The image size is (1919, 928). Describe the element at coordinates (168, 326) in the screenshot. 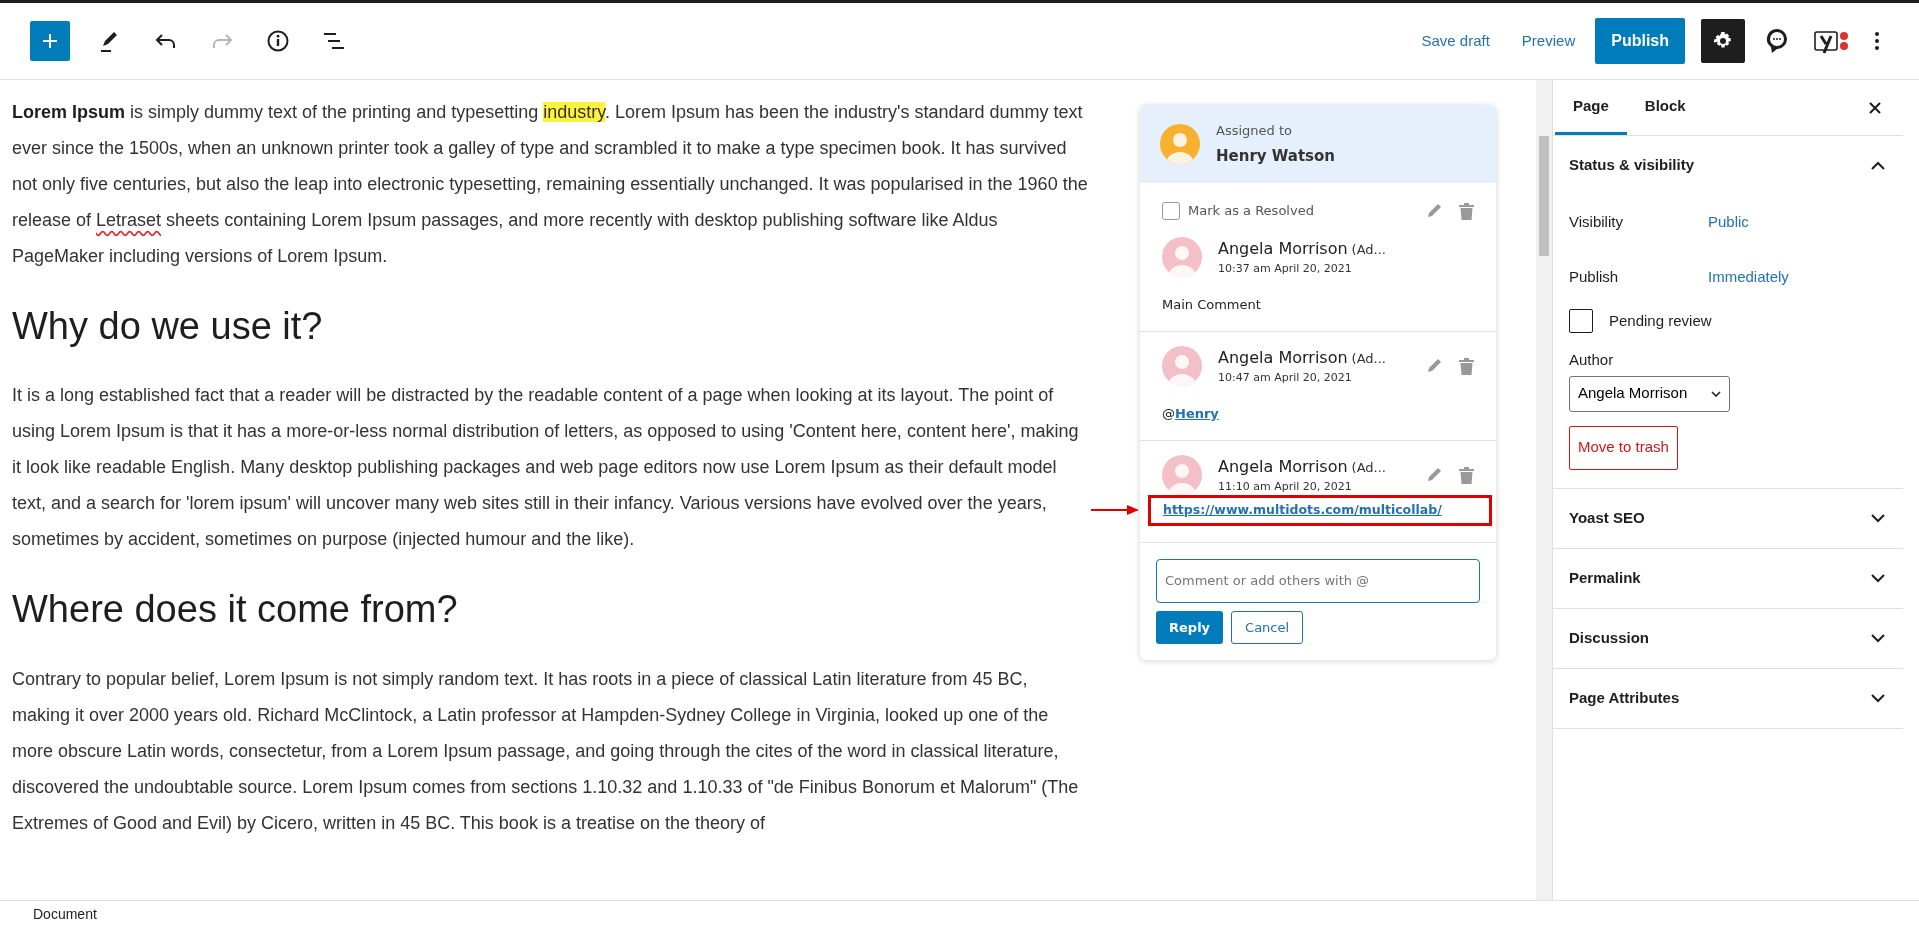

I see `heading: Why do we use it?` at that location.